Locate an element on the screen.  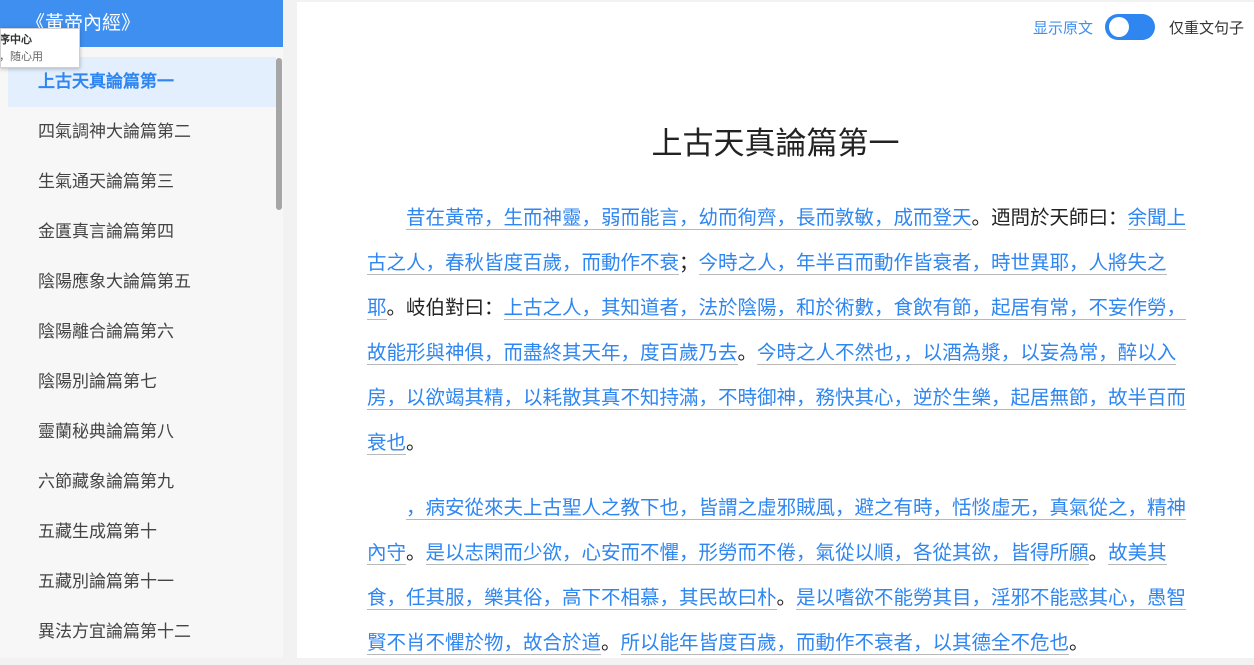
chapter-item: 陰陽離合論篇第六 is located at coordinates (142, 332).